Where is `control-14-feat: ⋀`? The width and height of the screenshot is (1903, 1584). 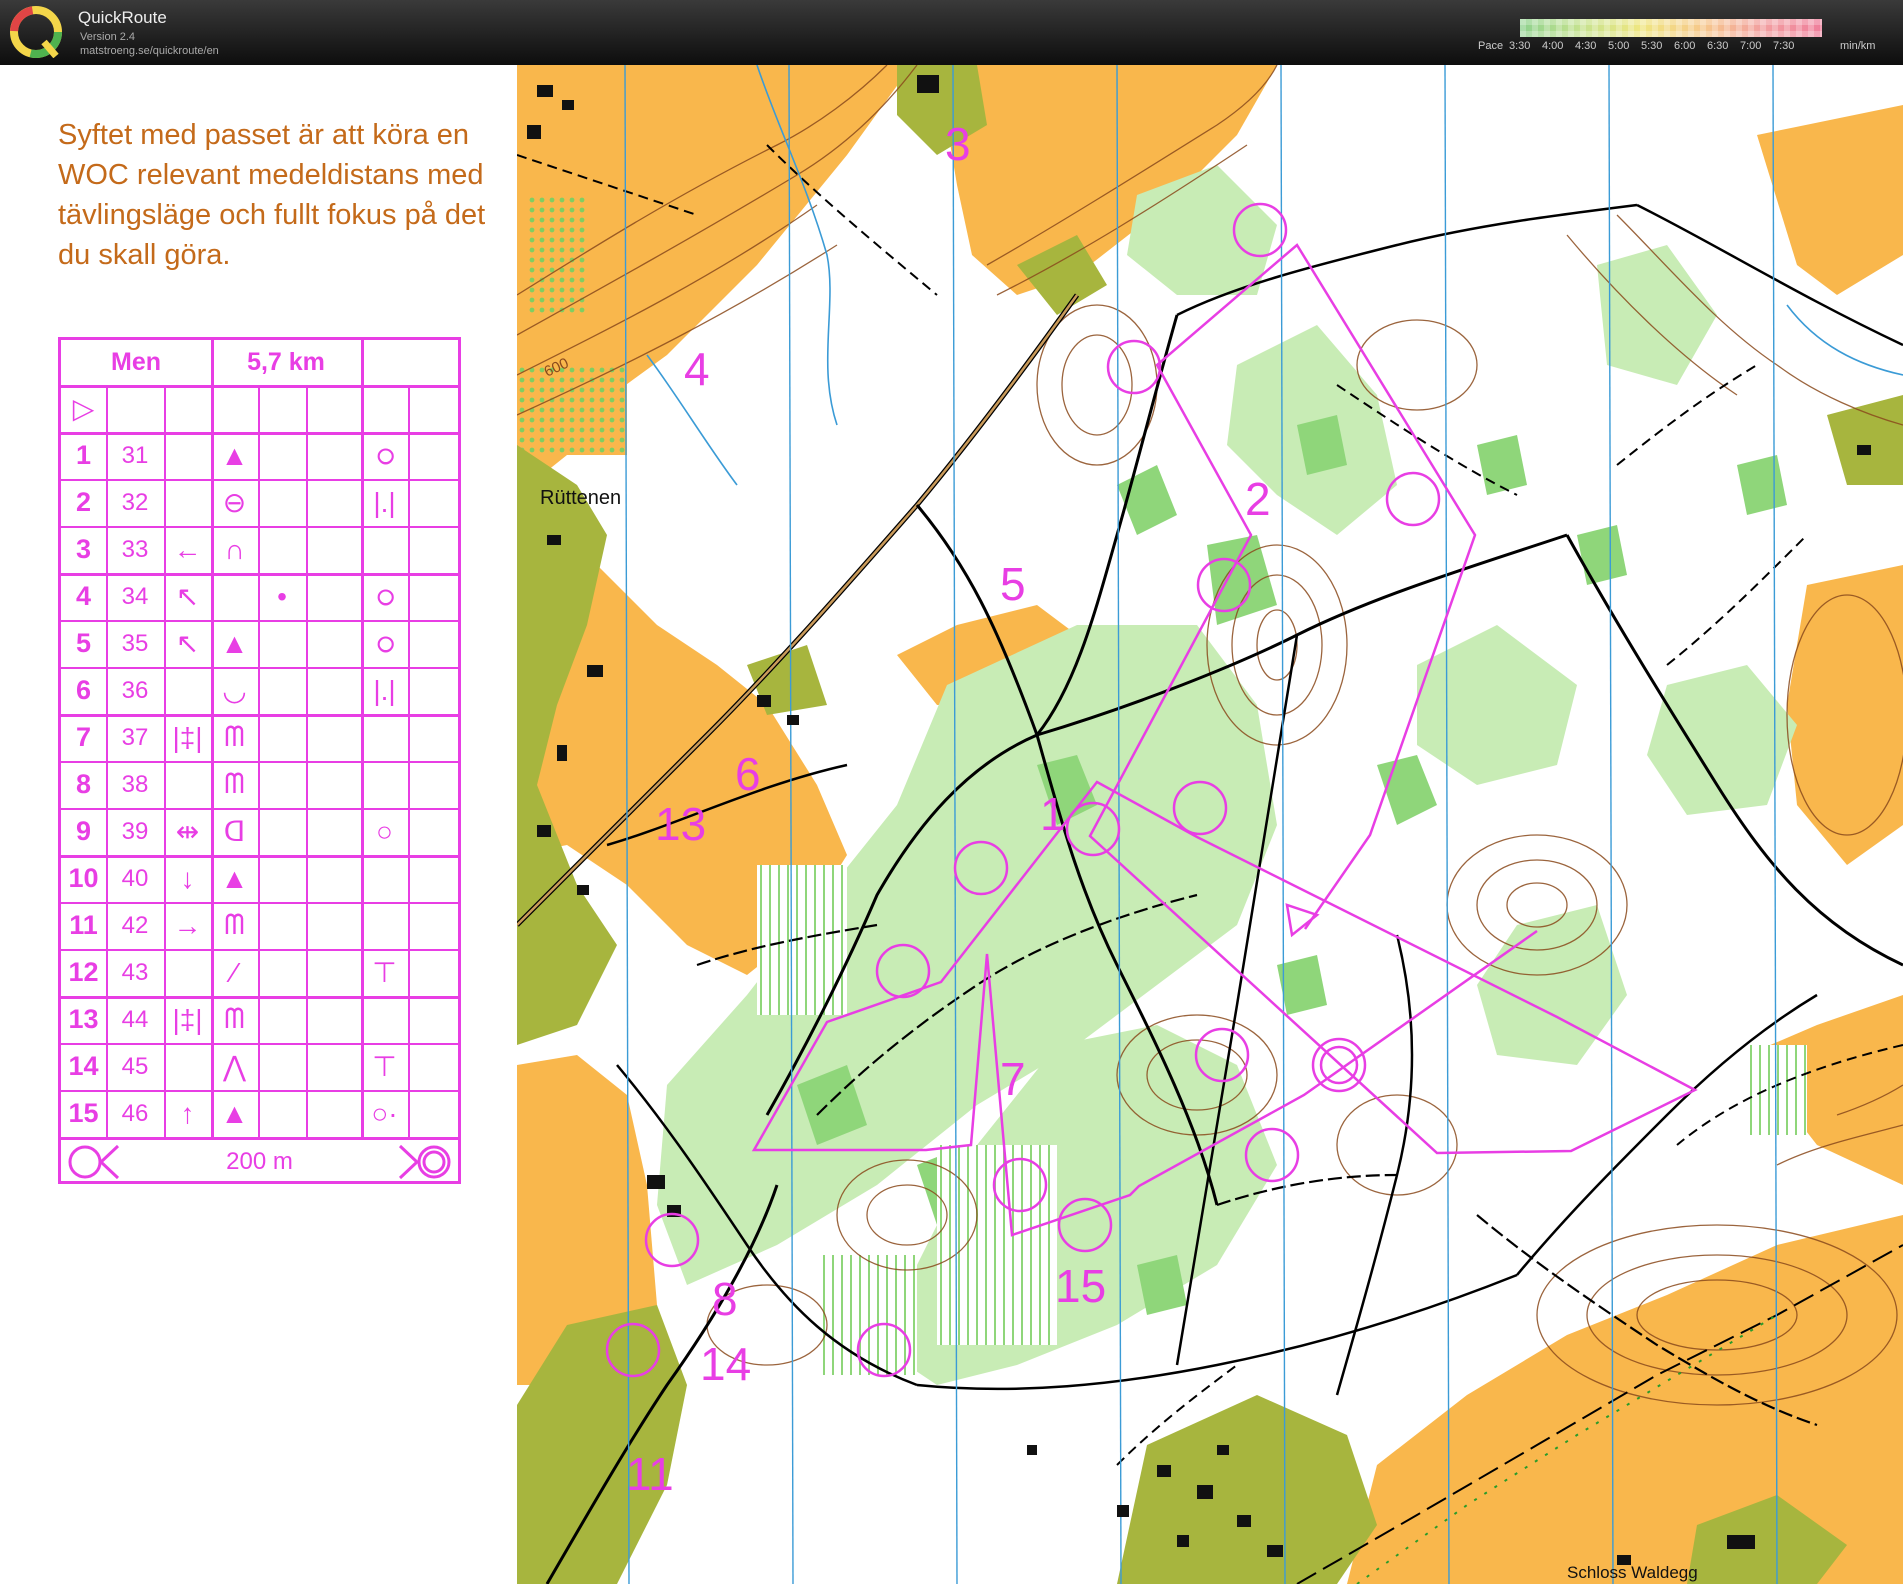
control-14-feat: ⋀ is located at coordinates (234, 1066).